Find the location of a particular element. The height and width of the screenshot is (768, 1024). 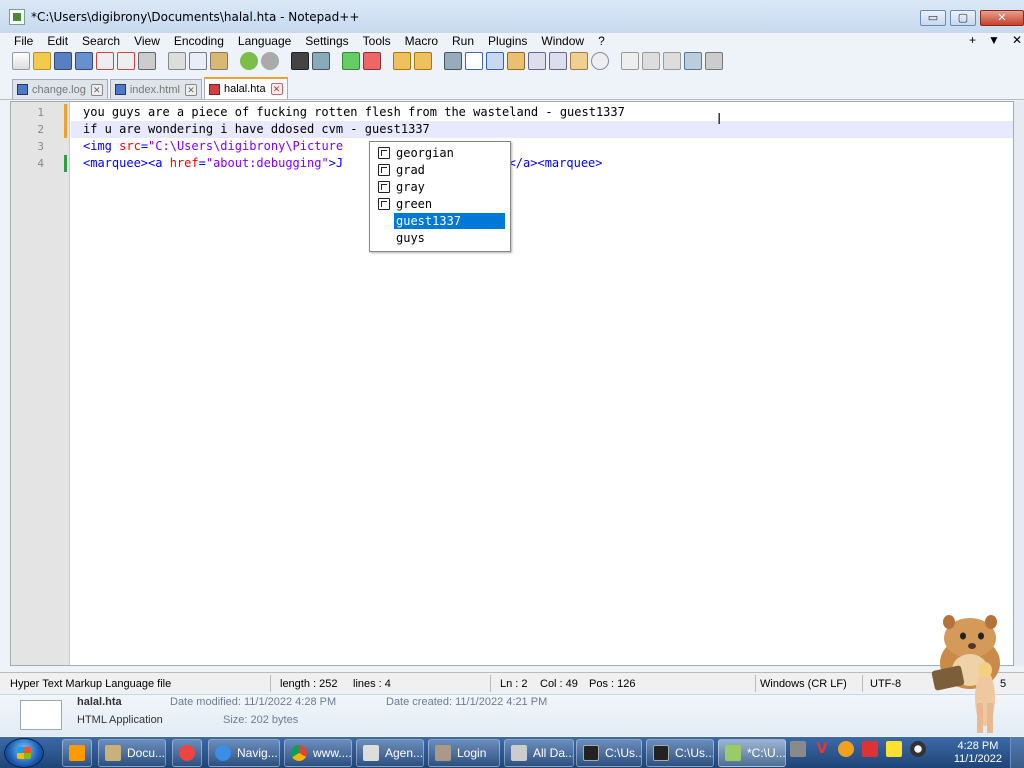

autocomplete-list: georgian grad gray green guest1337 guys is located at coordinates (440, 196).